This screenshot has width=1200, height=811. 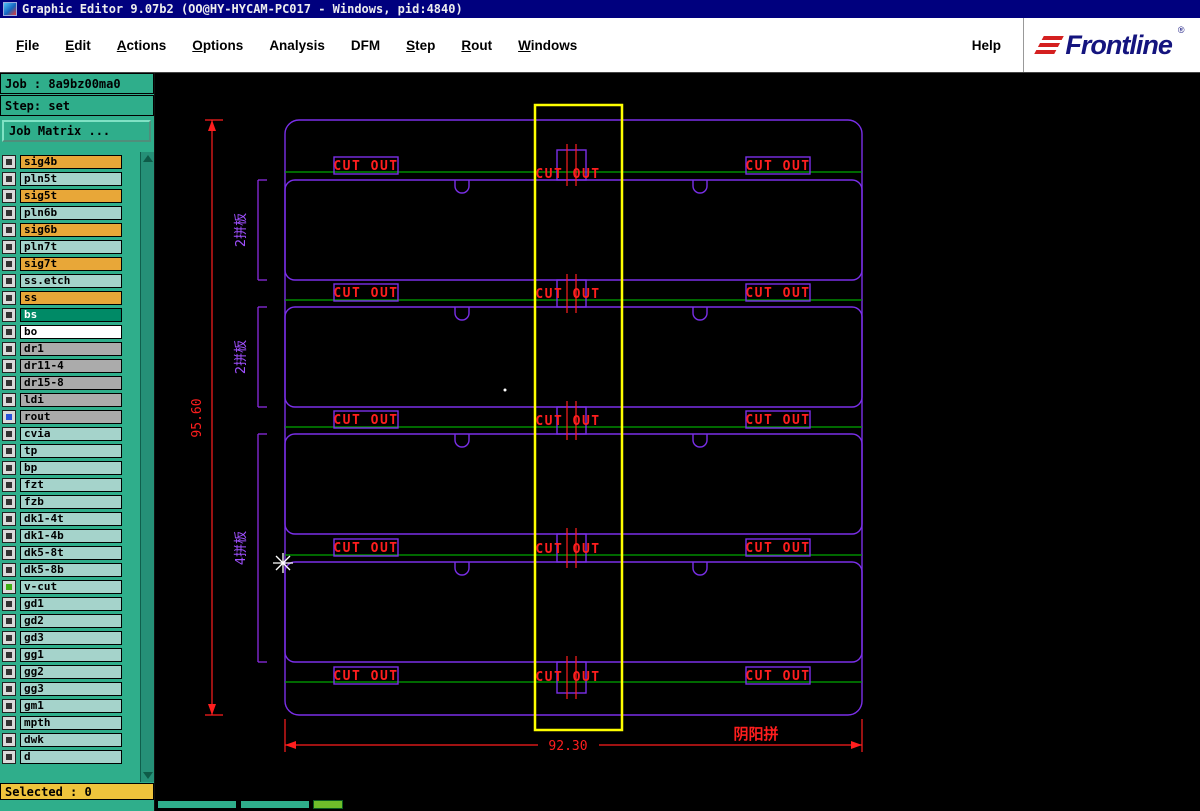 What do you see at coordinates (147, 775) in the screenshot?
I see `scroll-down-icon` at bounding box center [147, 775].